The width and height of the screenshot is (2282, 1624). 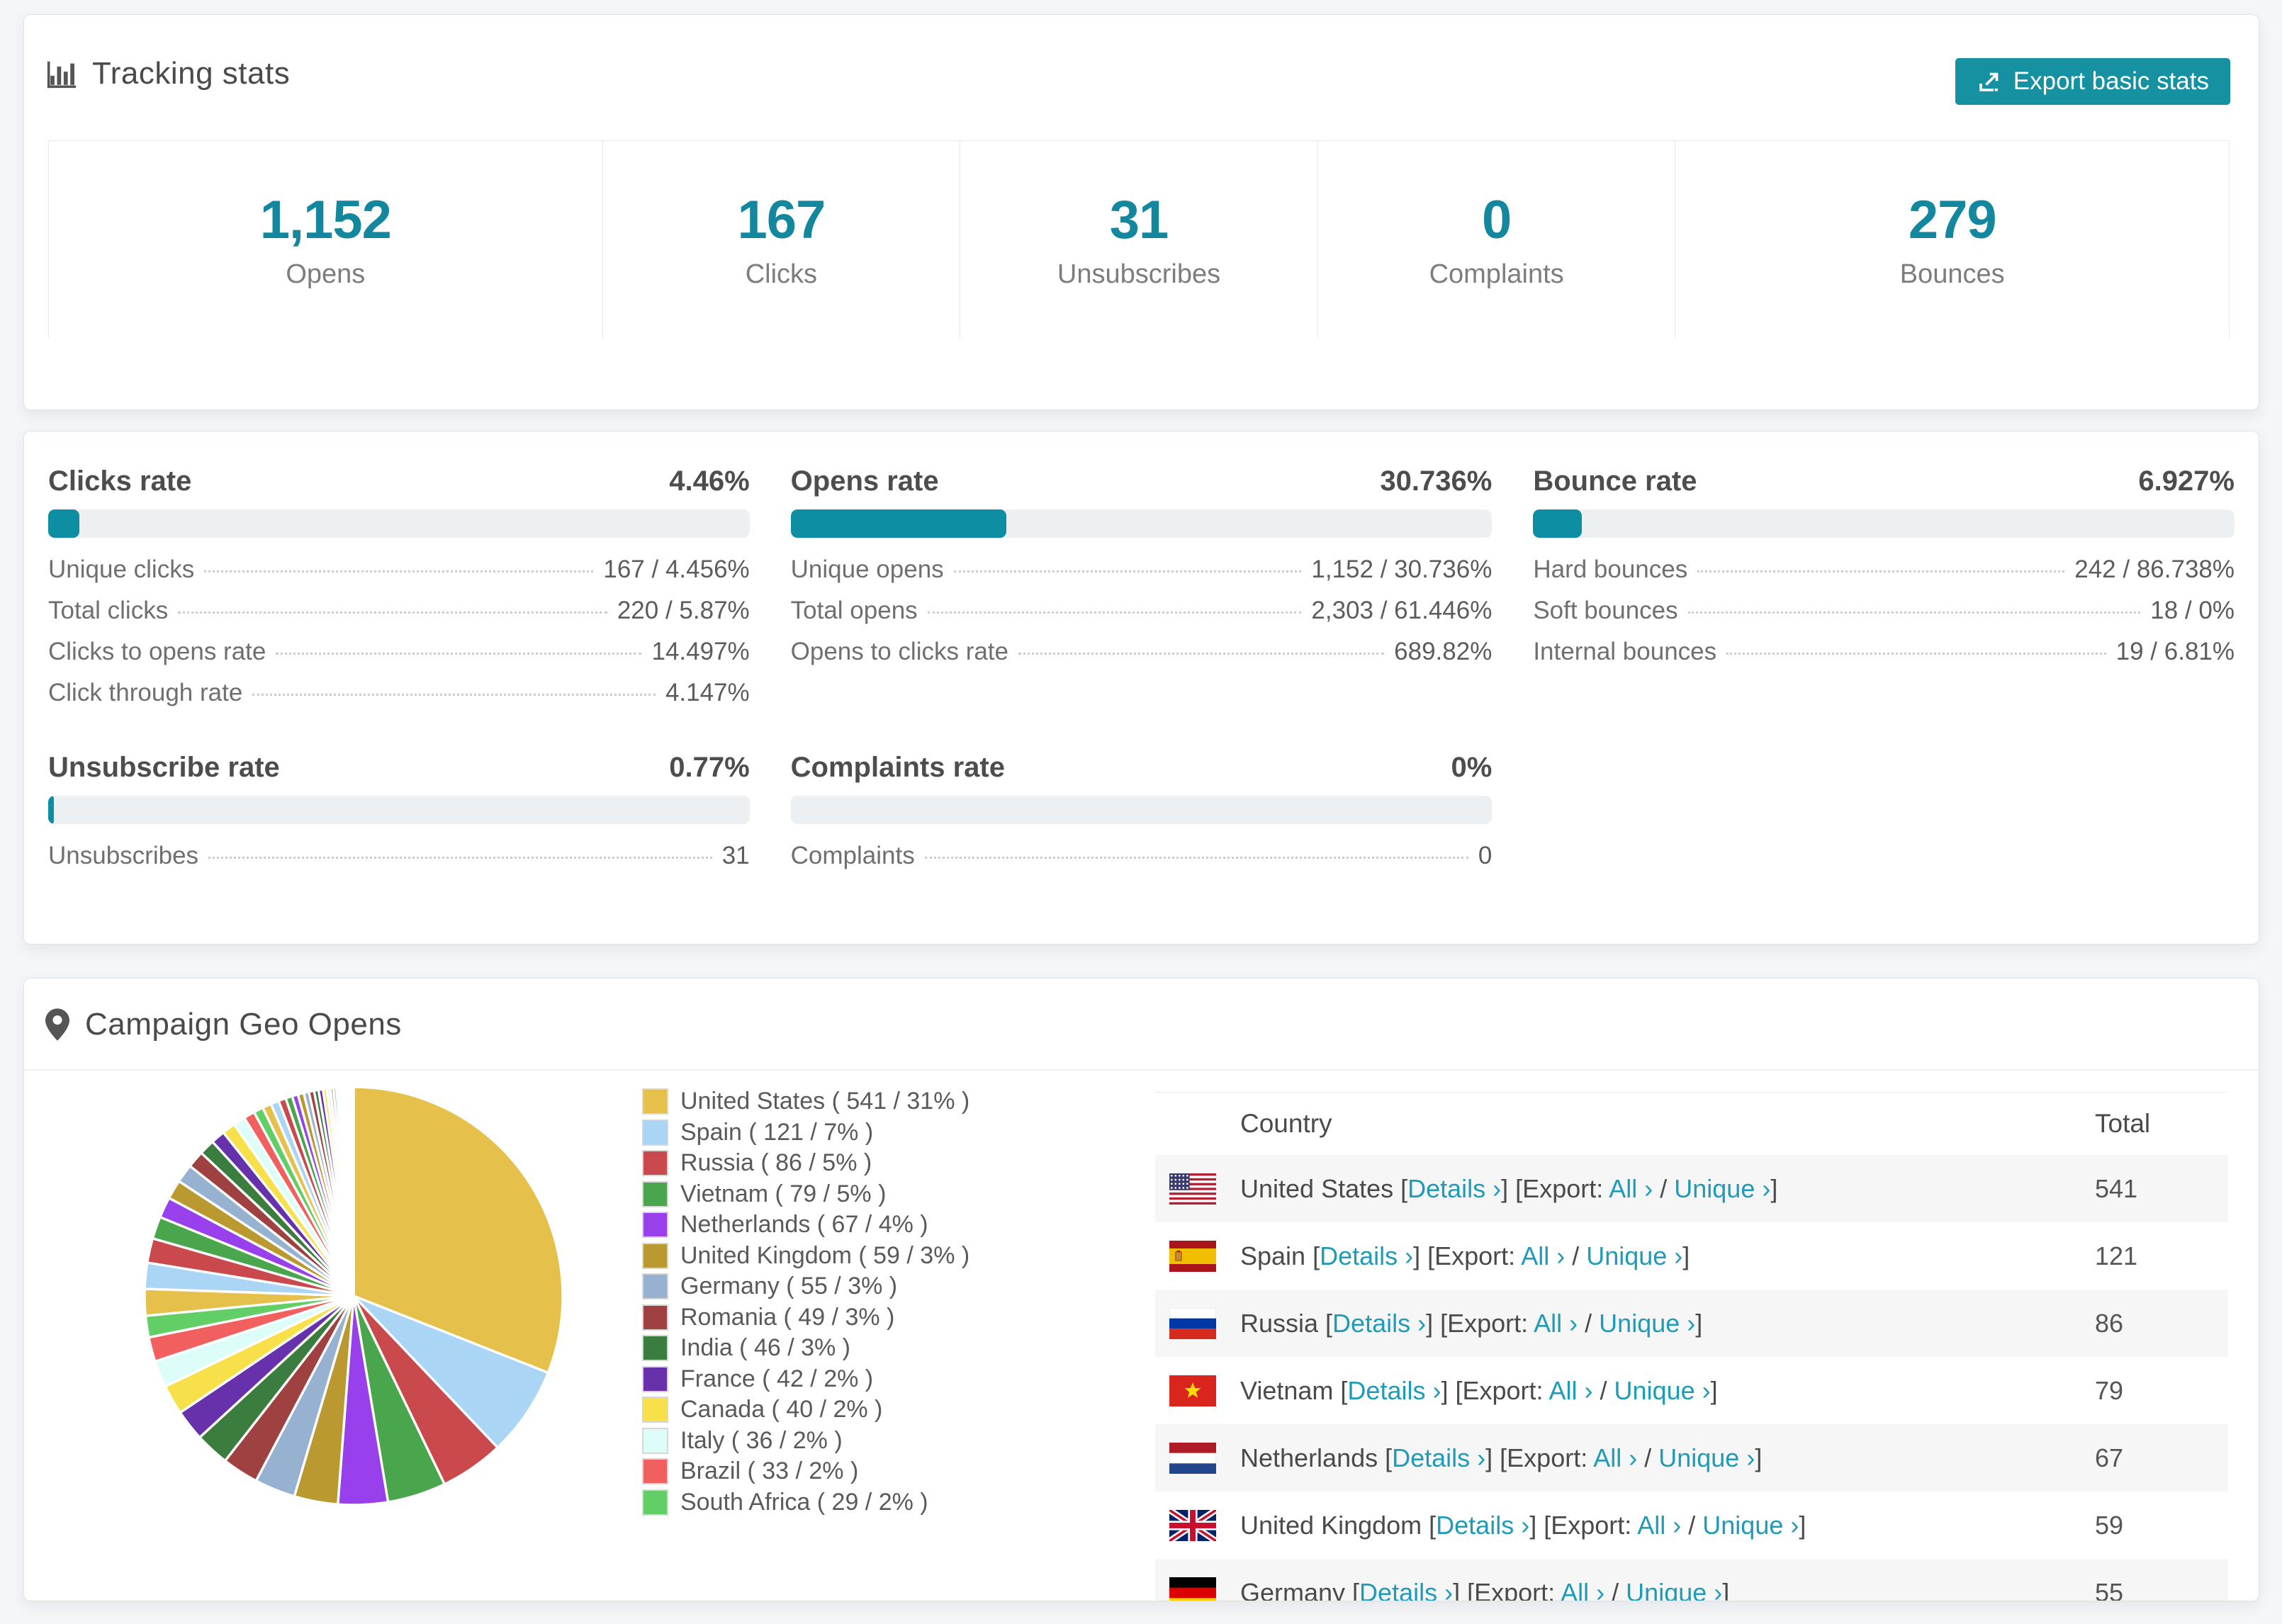 What do you see at coordinates (1611, 570) in the screenshot?
I see `rate-detail-label: Hard bounces` at bounding box center [1611, 570].